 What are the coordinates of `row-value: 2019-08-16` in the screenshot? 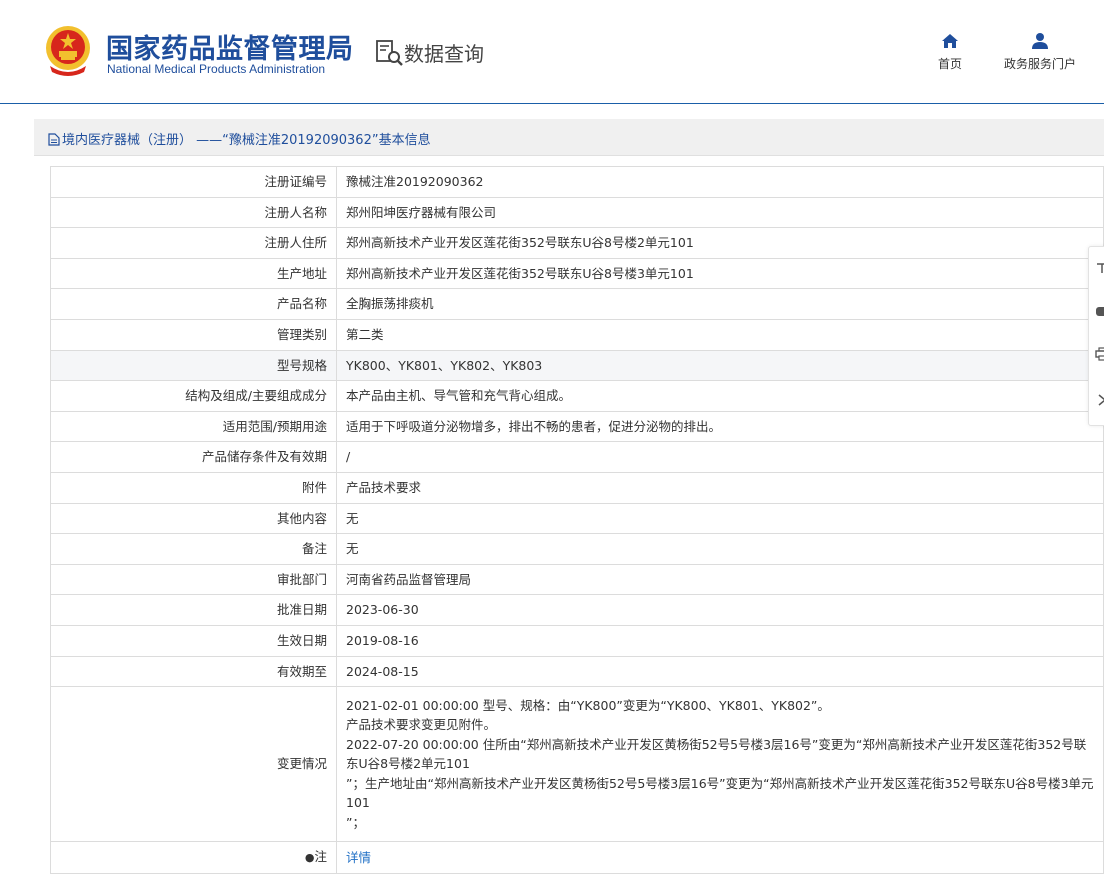 It's located at (720, 640).